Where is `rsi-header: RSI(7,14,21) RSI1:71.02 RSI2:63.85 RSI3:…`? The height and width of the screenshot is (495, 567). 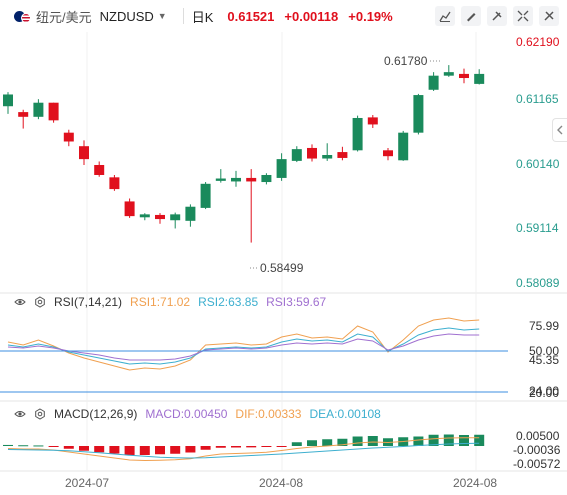
rsi-header: RSI(7,14,21) RSI1:71.02 RSI2:63.85 RSI3:… is located at coordinates (170, 302).